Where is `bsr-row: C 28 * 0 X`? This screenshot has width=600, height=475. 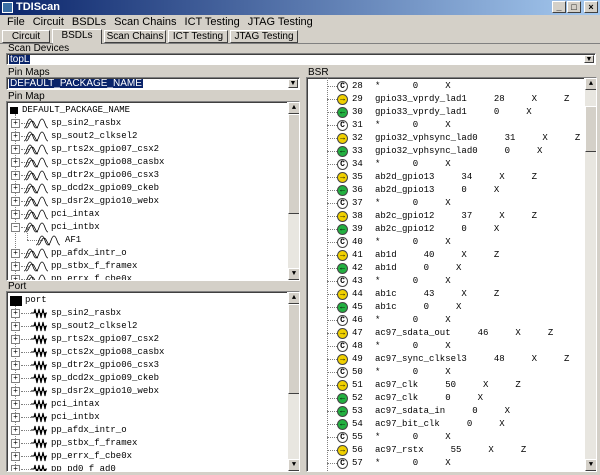 bsr-row: C 28 * 0 X is located at coordinates (447, 86).